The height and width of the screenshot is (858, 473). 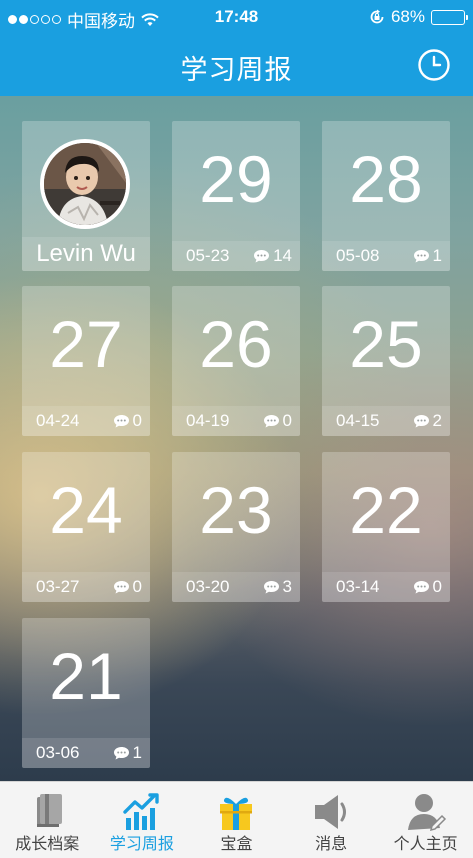 What do you see at coordinates (282, 255) in the screenshot?
I see `comment-count-value: 14` at bounding box center [282, 255].